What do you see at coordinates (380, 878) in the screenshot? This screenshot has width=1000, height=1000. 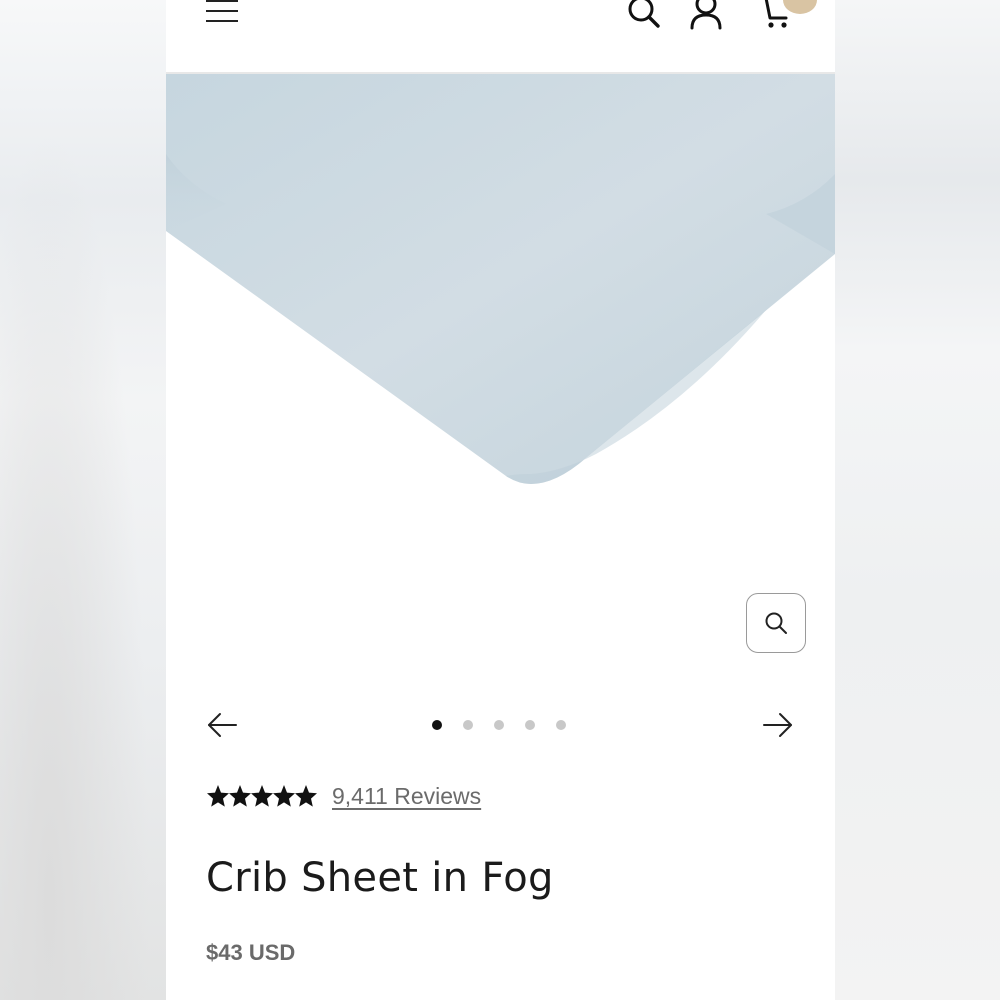 I see `product-title: Crib Sheet in Fog` at bounding box center [380, 878].